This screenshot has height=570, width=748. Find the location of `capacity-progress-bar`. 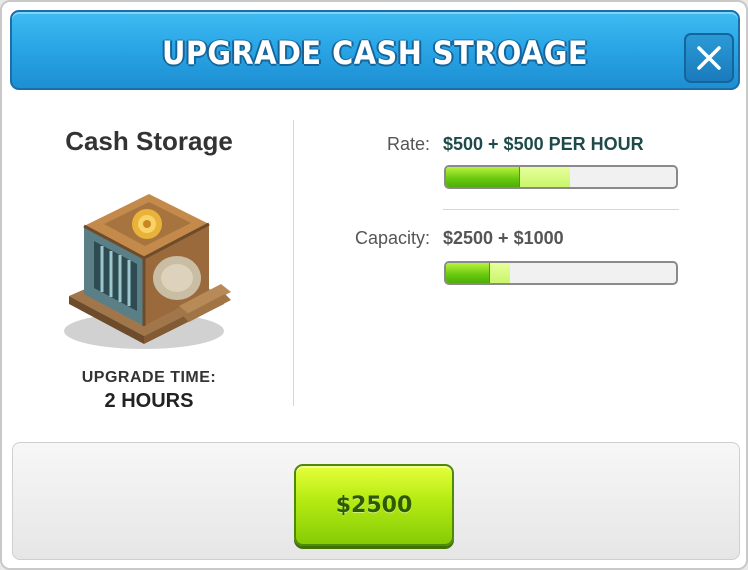

capacity-progress-bar is located at coordinates (561, 273).